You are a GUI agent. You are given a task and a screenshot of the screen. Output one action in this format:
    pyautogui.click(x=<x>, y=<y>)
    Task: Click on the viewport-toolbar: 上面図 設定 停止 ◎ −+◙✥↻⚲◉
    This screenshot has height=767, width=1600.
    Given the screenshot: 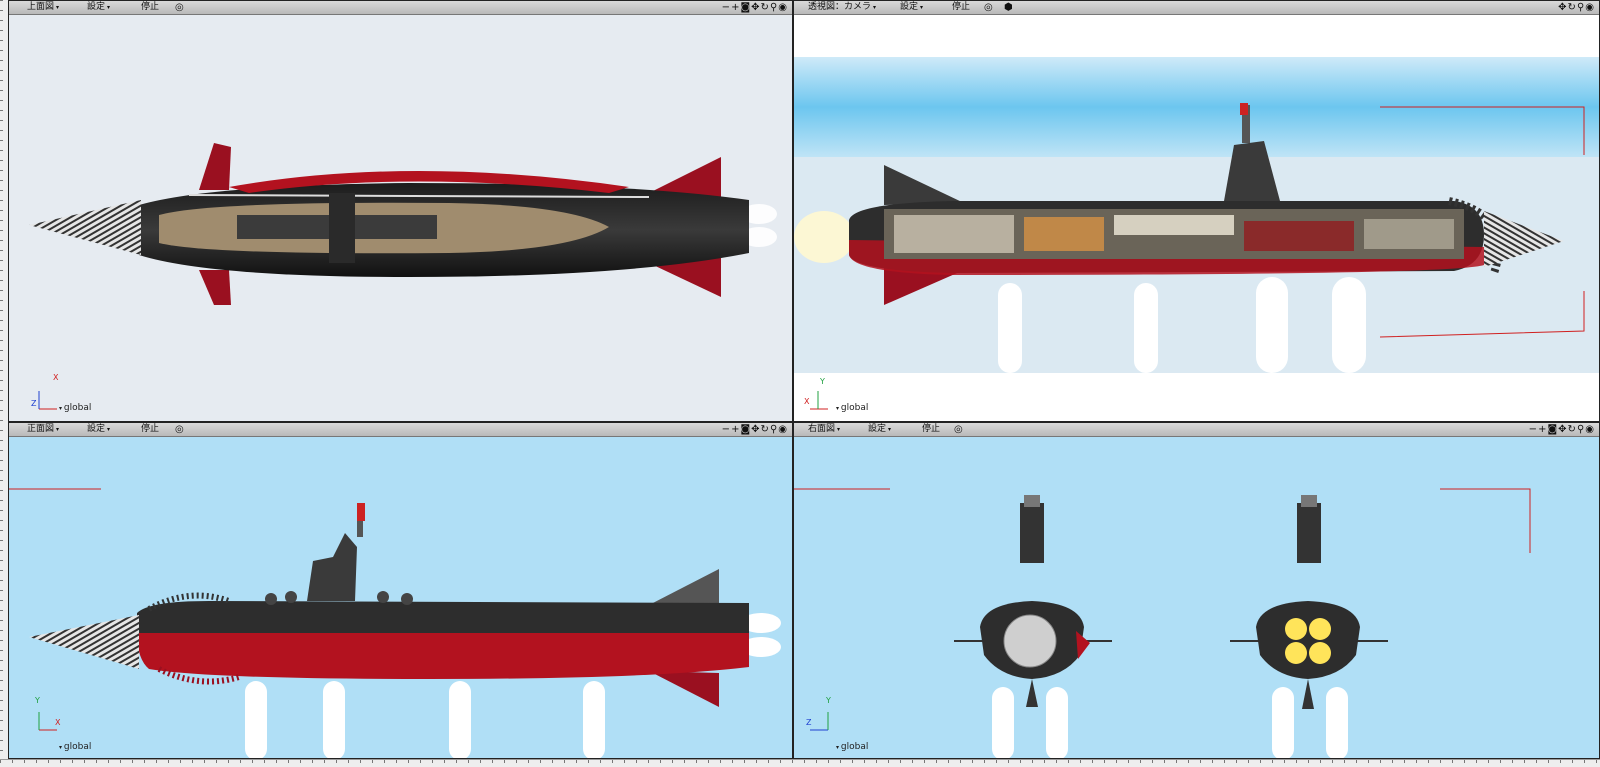 What is the action you would take?
    pyautogui.click(x=400, y=8)
    